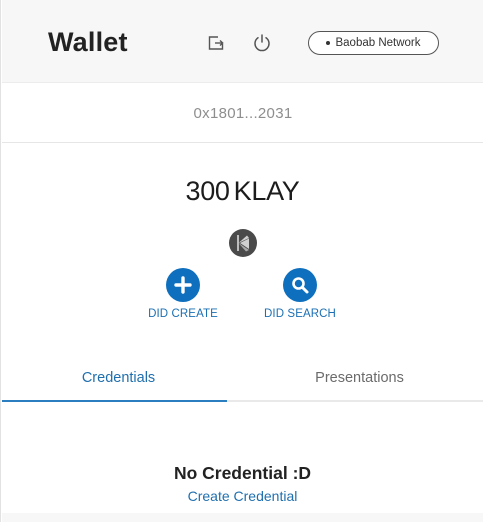  What do you see at coordinates (300, 314) in the screenshot?
I see `did-search-label: DID SEARCH` at bounding box center [300, 314].